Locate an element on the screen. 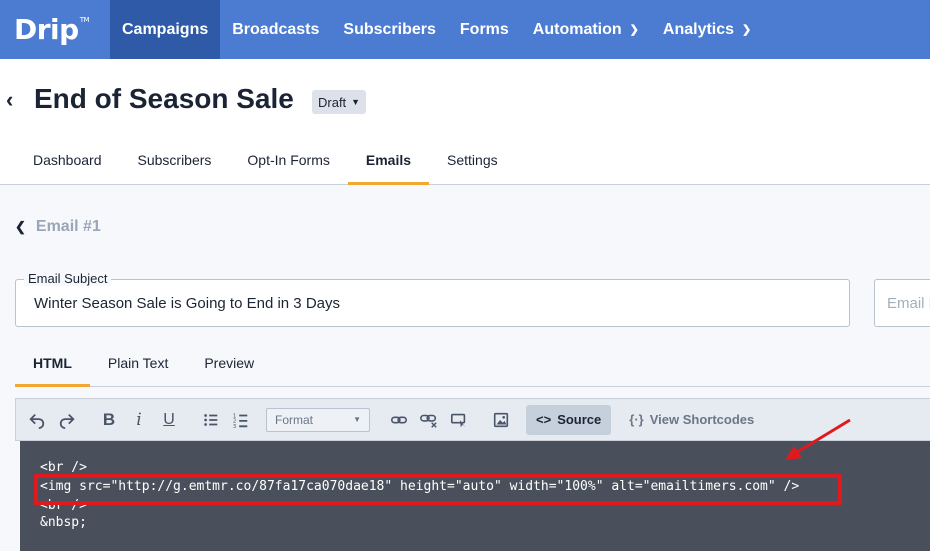 This screenshot has width=930, height=551. nav-broadcasts-label: Broadcasts is located at coordinates (276, 29).